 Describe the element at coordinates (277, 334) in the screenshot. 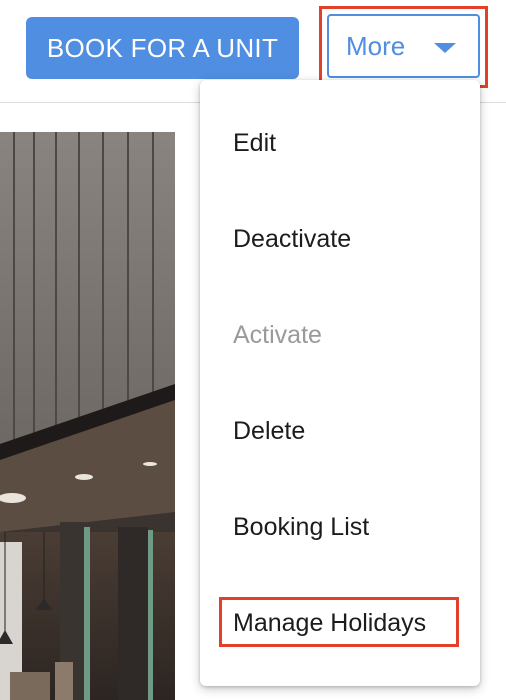

I see `menu-item-label: Activate` at that location.